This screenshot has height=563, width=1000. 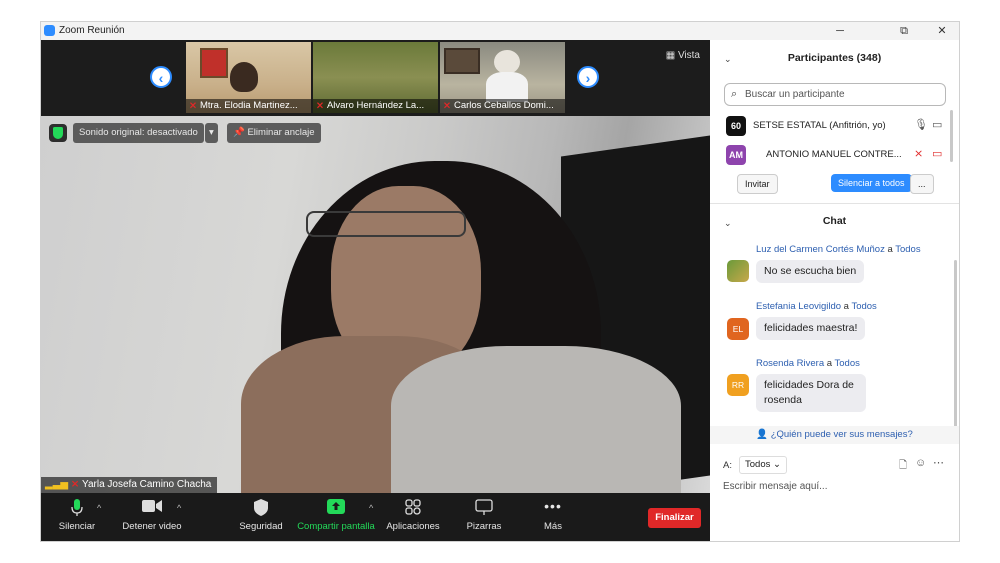 I want to click on close-button: ✕, so click(x=942, y=31).